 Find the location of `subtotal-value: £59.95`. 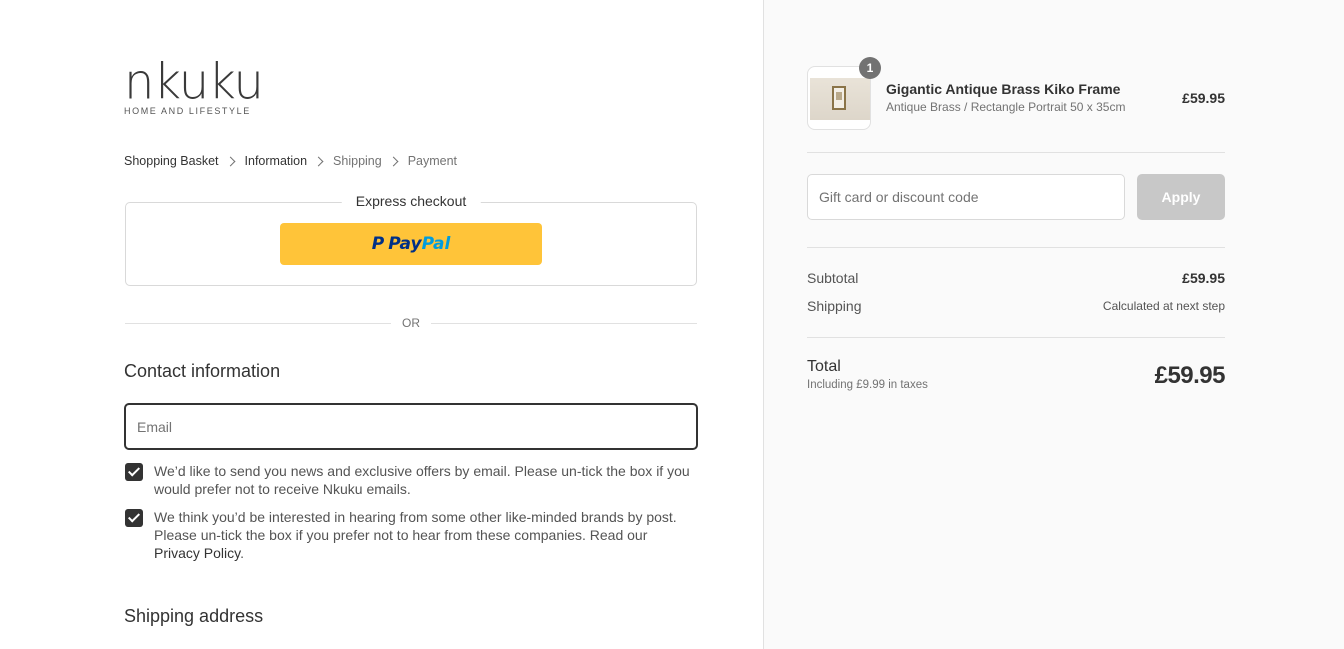

subtotal-value: £59.95 is located at coordinates (1203, 278).